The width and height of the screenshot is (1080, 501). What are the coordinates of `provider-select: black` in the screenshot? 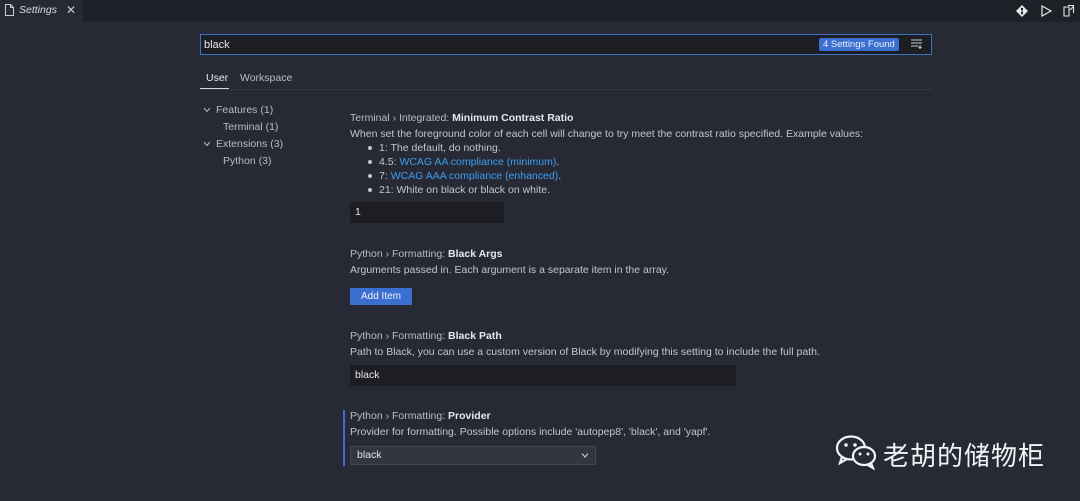 It's located at (473, 455).